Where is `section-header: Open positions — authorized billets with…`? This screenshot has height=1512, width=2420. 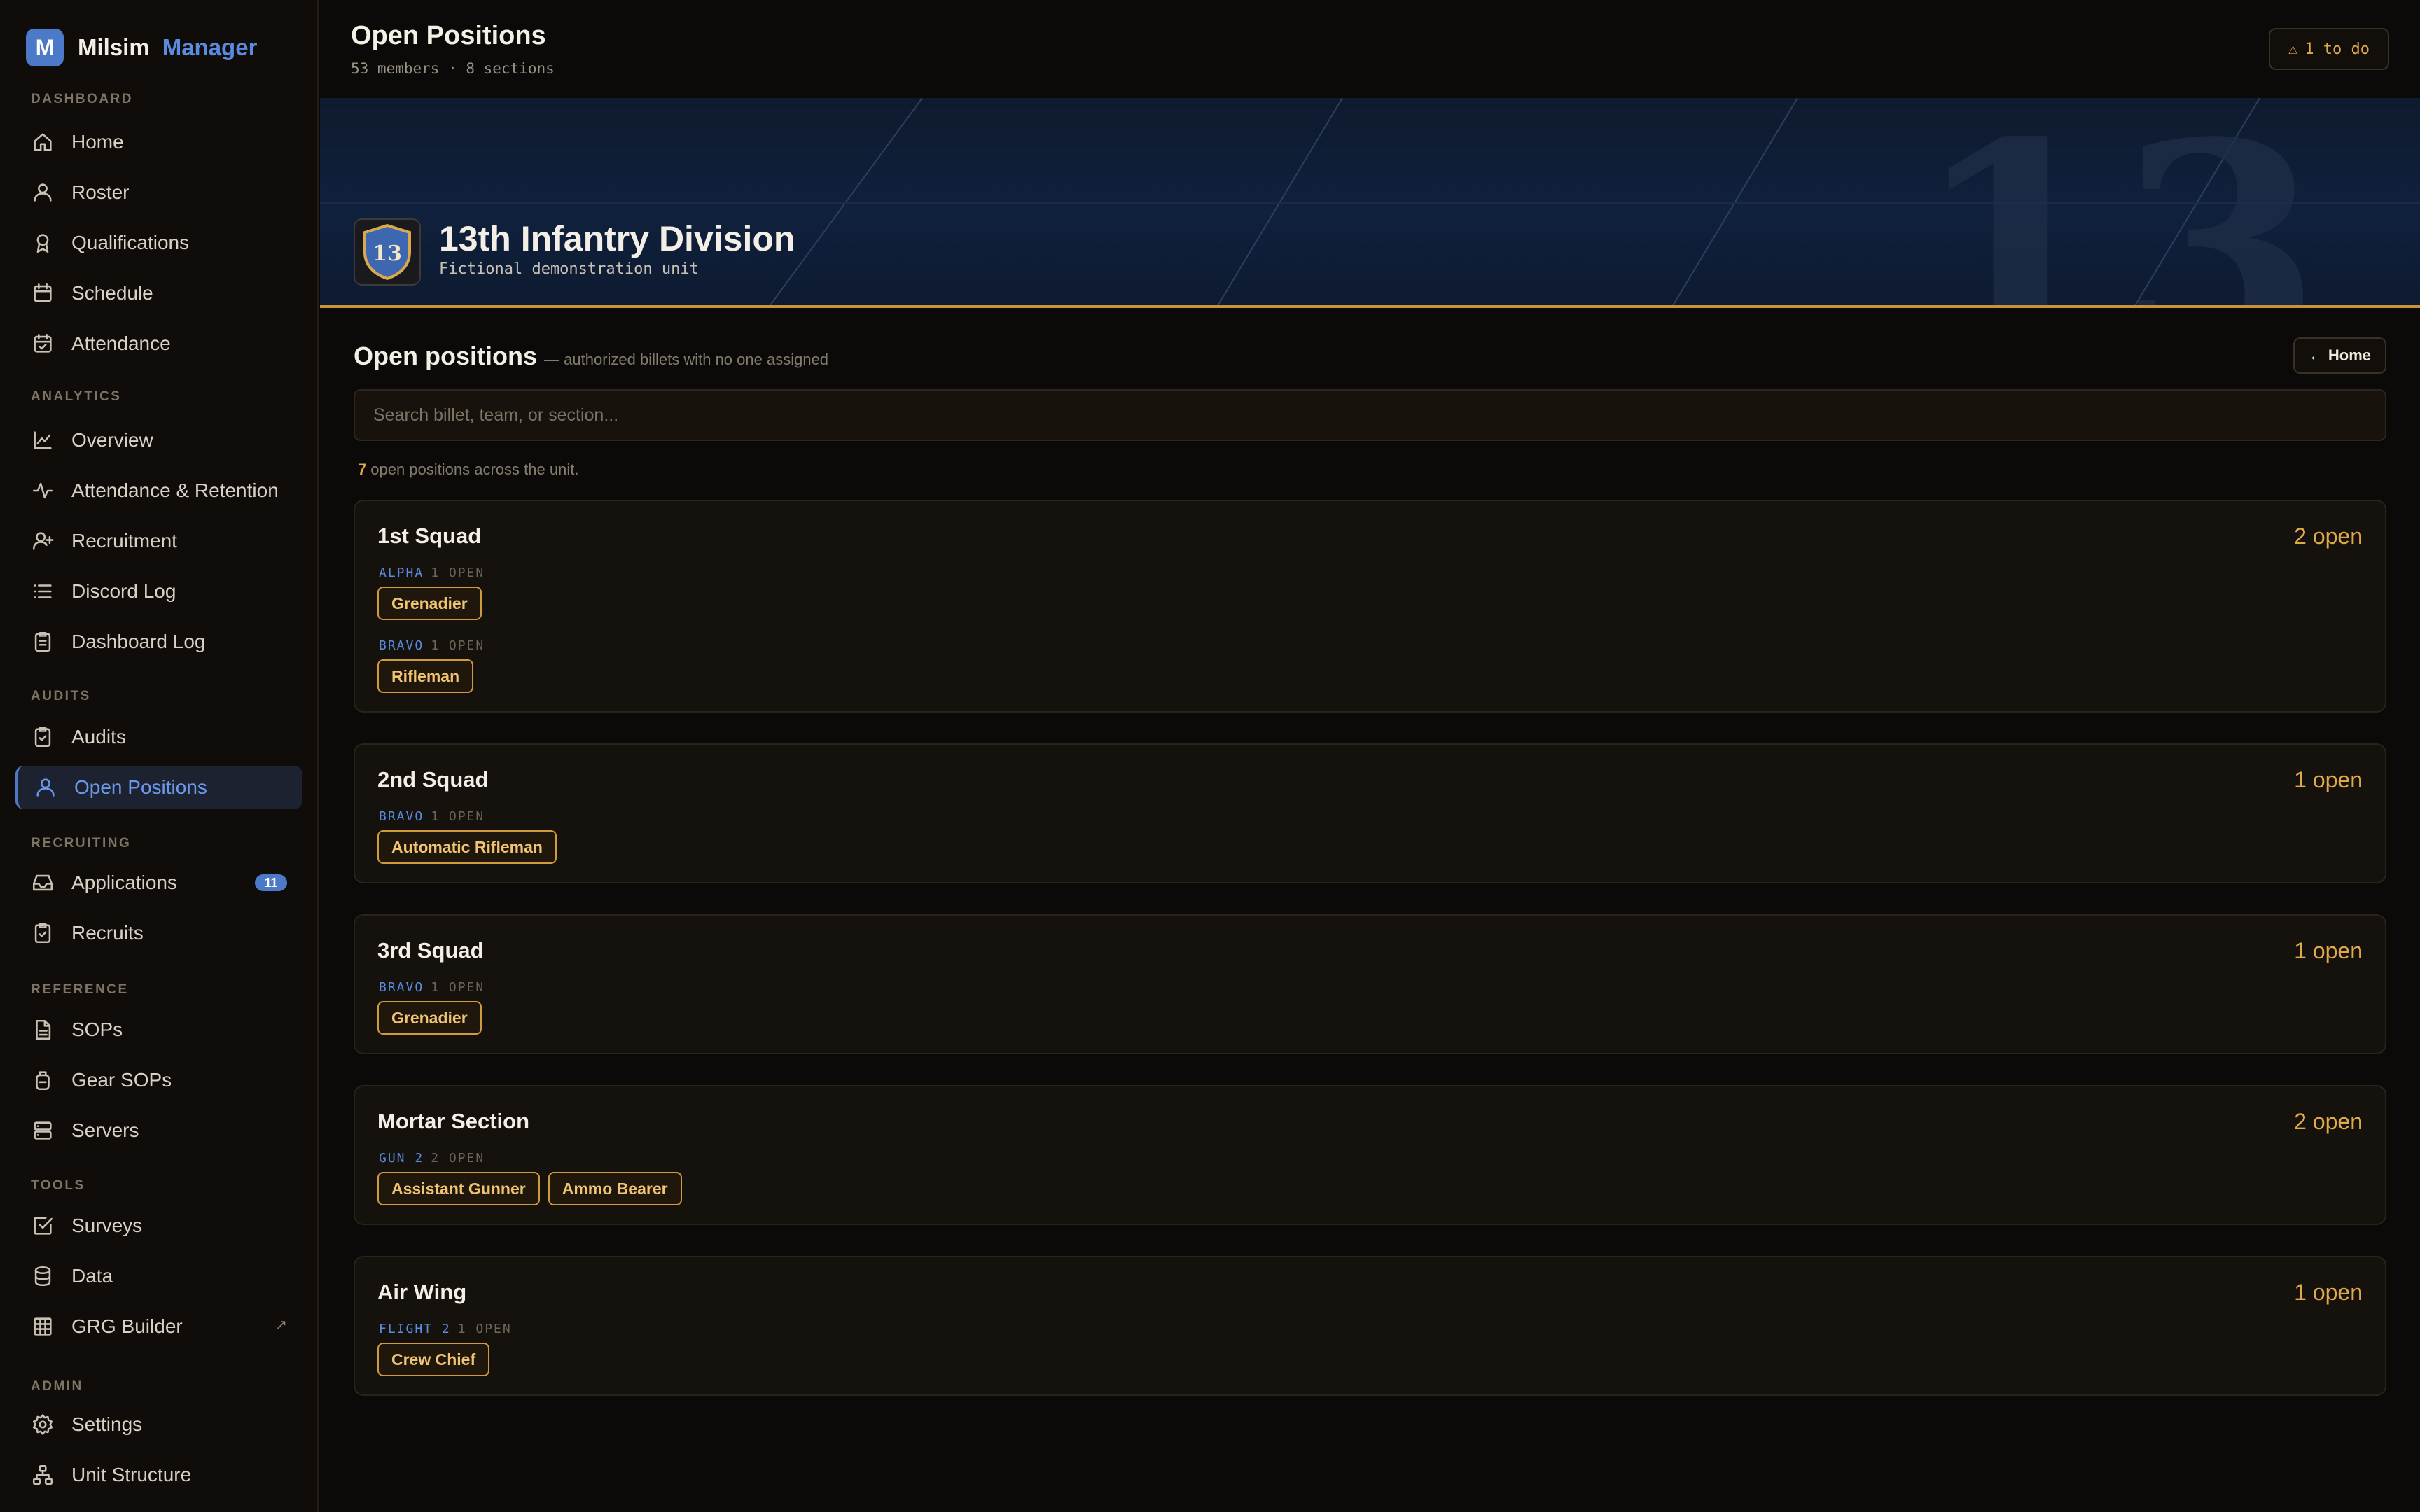 section-header: Open positions — authorized billets with… is located at coordinates (591, 356).